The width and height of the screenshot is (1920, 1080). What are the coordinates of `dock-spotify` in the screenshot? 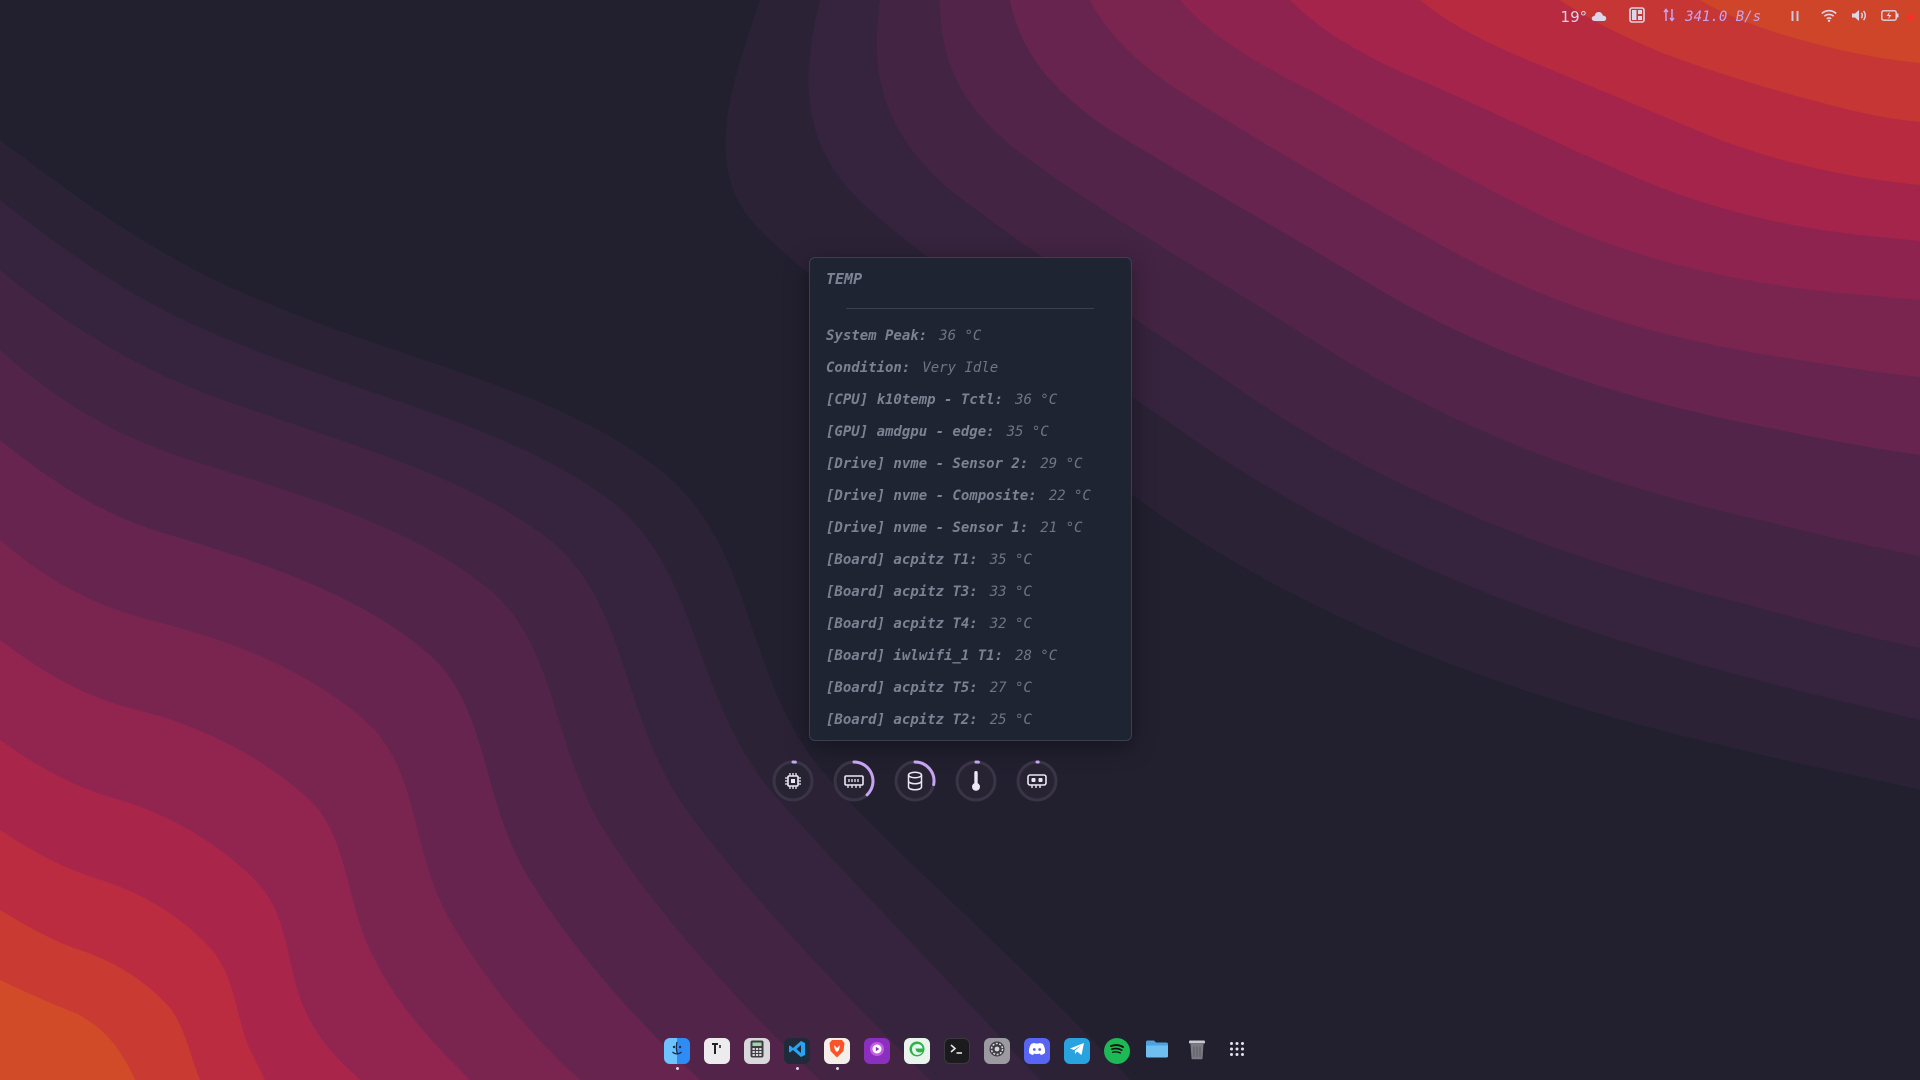 It's located at (1117, 1051).